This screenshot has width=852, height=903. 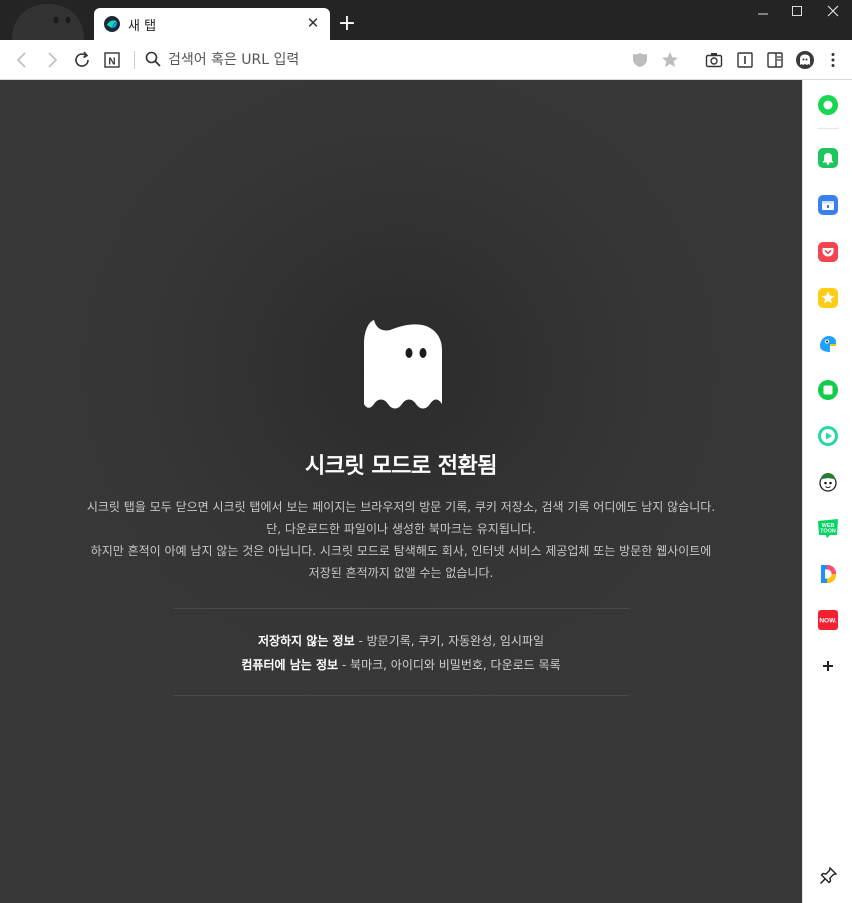 What do you see at coordinates (142, 26) in the screenshot?
I see `tab-title: 새 탭` at bounding box center [142, 26].